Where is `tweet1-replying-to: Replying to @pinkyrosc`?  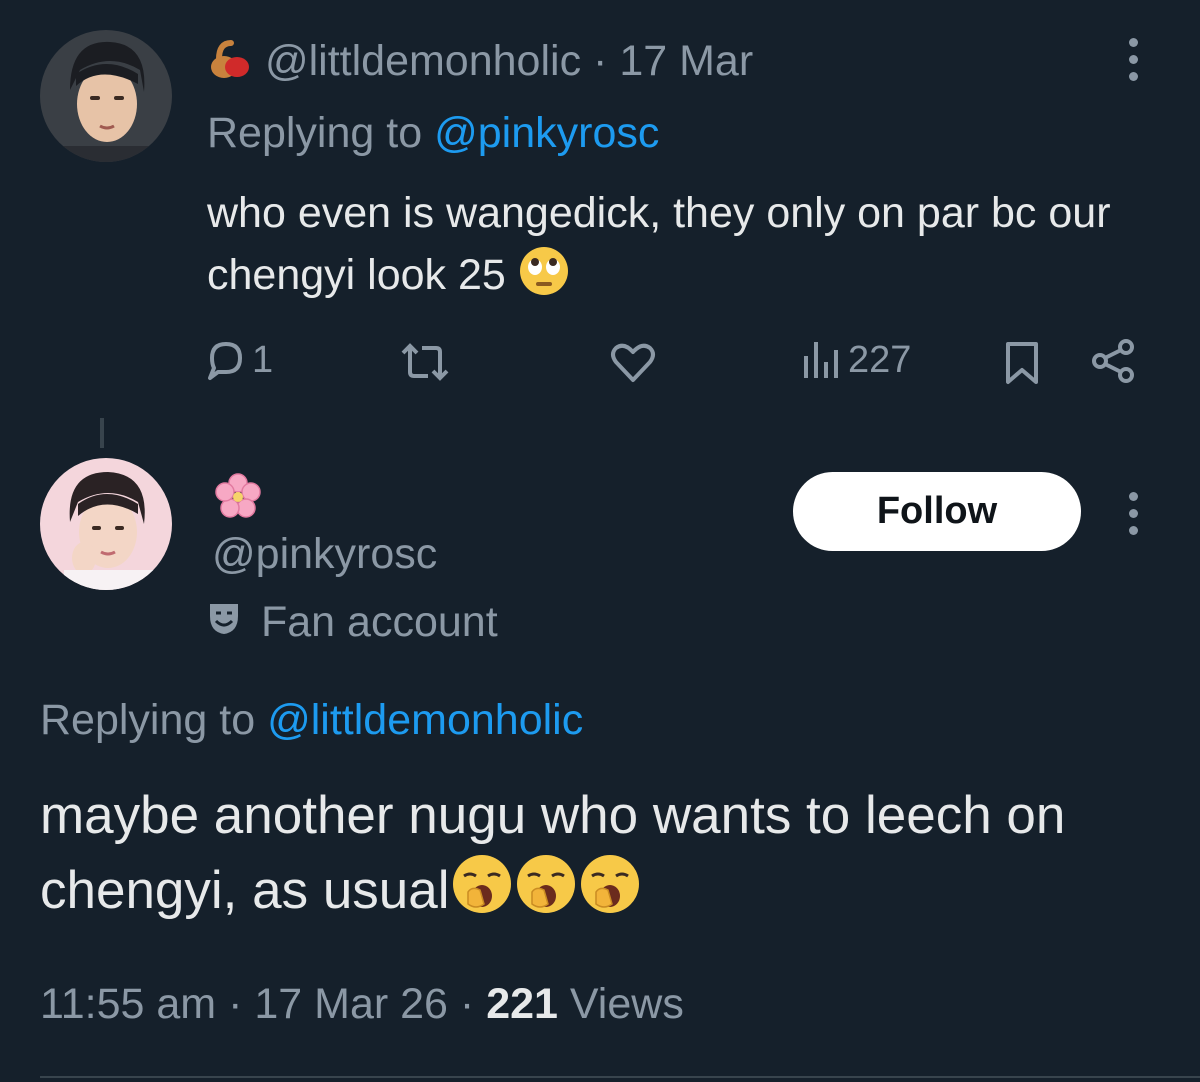
tweet1-replying-to: Replying to @pinkyrosc is located at coordinates (433, 133).